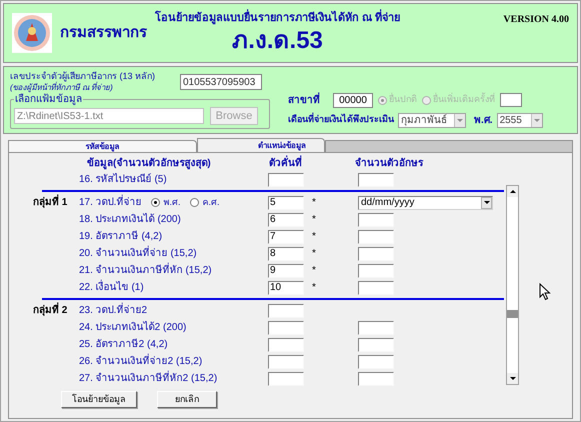 This screenshot has height=422, width=581. Describe the element at coordinates (120, 237) in the screenshot. I see `field-label: 19. อัตราภาษี (4,2)` at that location.